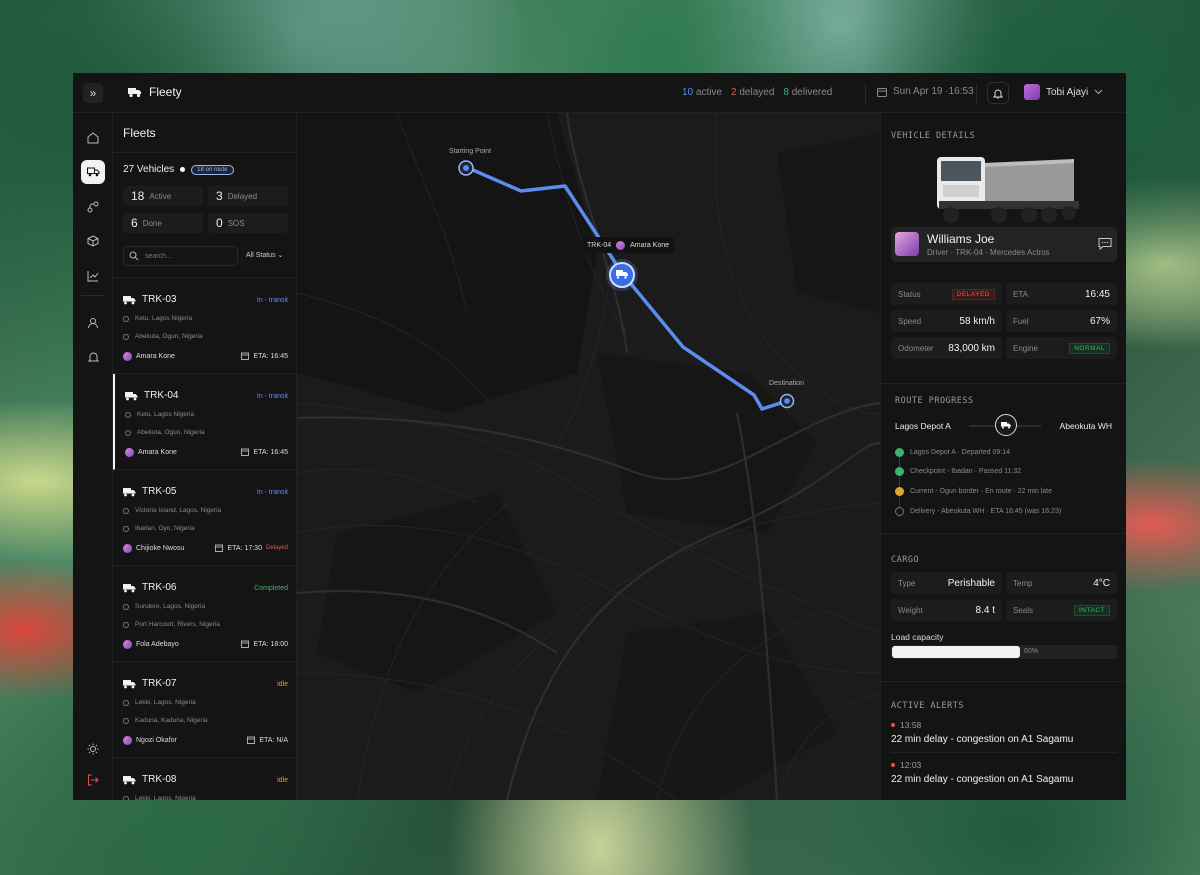 The width and height of the screenshot is (1200, 875). I want to click on vehicle-id: TRK-04, so click(151, 395).